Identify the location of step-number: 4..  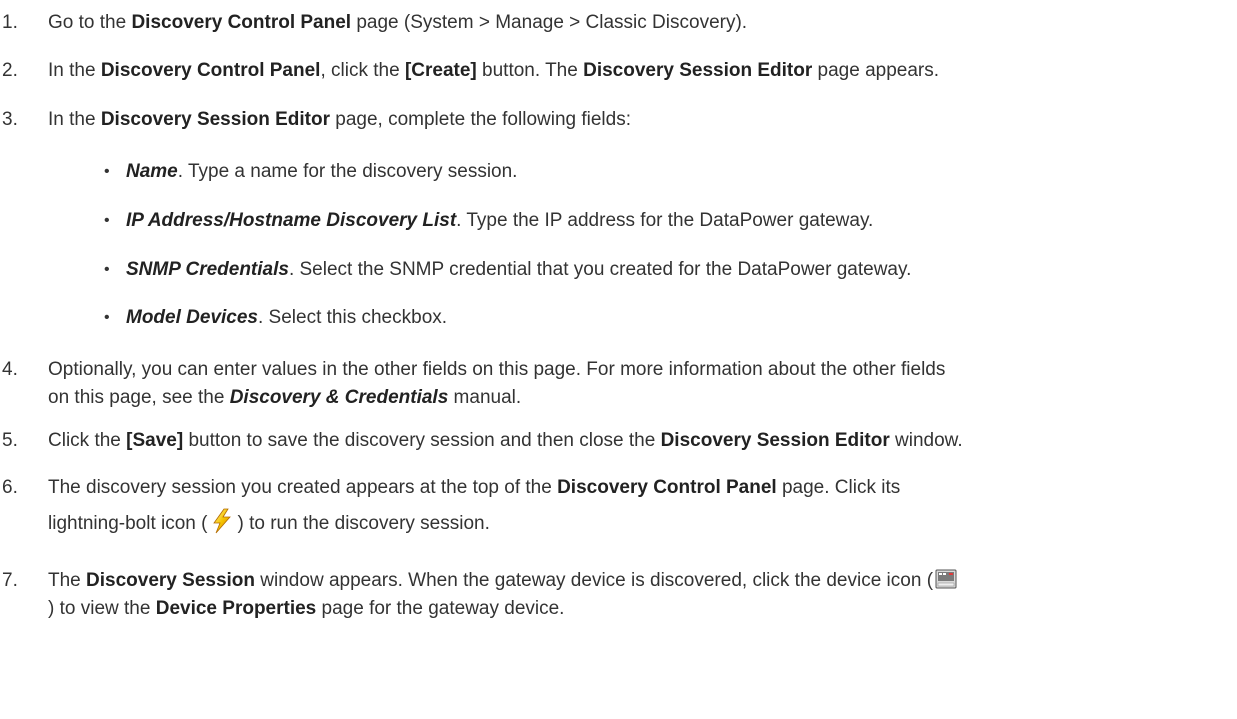
(10, 369).